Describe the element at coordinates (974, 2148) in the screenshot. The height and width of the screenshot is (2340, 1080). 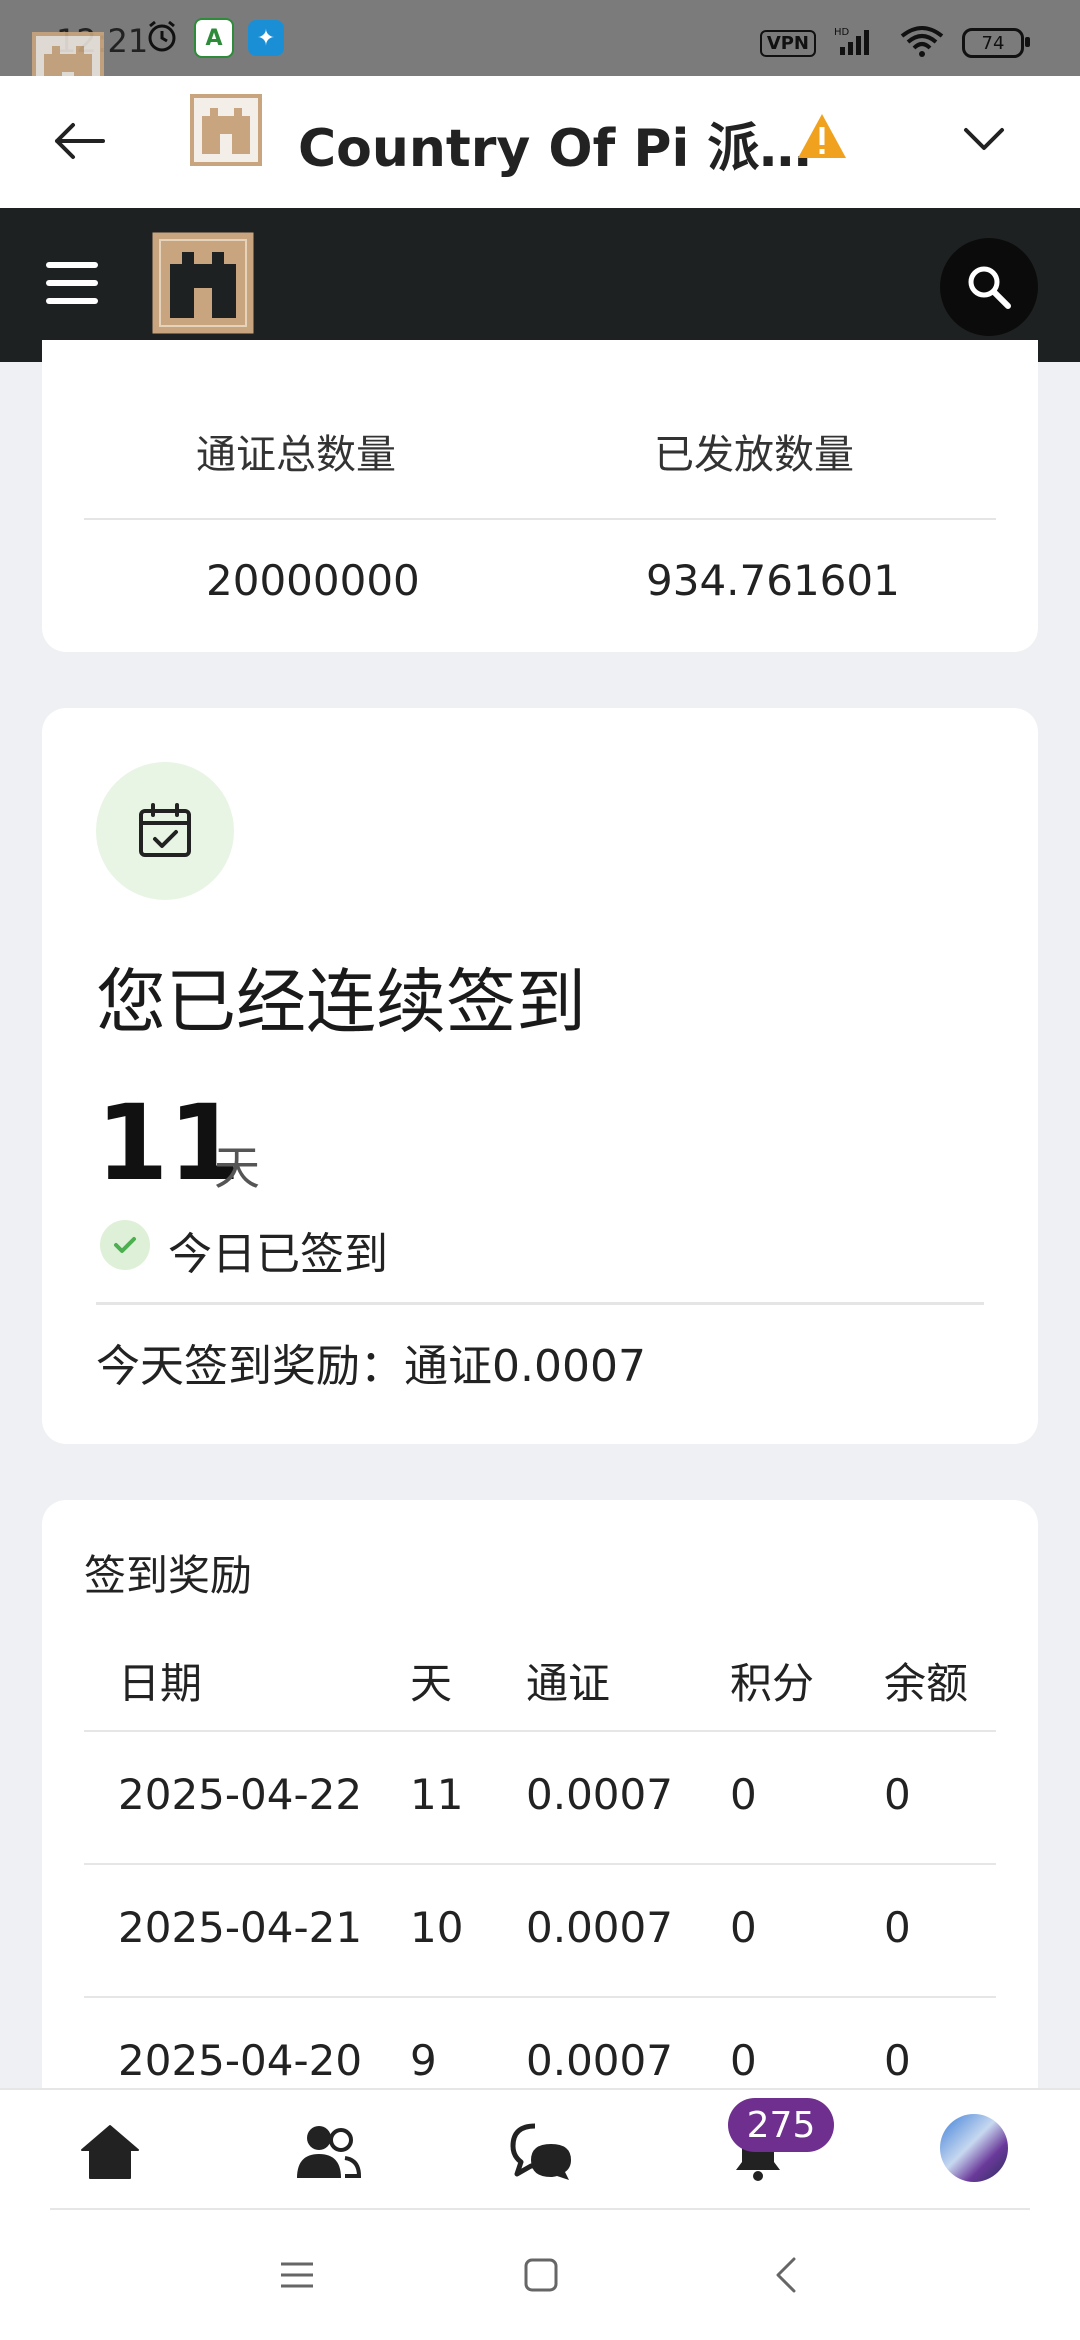
I see `avatar` at that location.